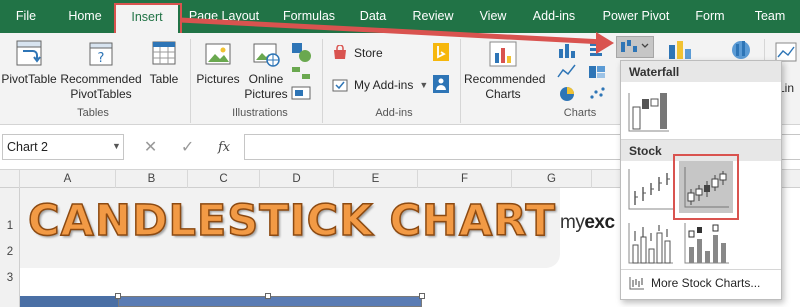 This screenshot has height=307, width=800. Describe the element at coordinates (423, 85) in the screenshot. I see `my-add-ins-dropdown-icon: ▼` at that location.